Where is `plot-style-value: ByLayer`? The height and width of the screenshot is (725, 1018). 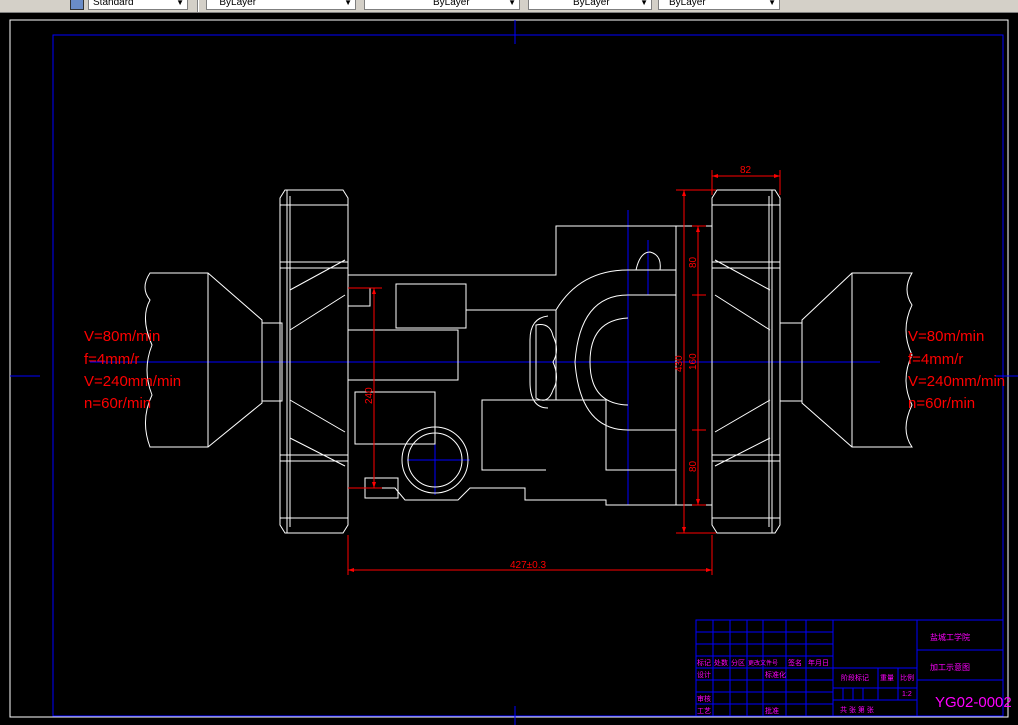 plot-style-value: ByLayer is located at coordinates (687, 4).